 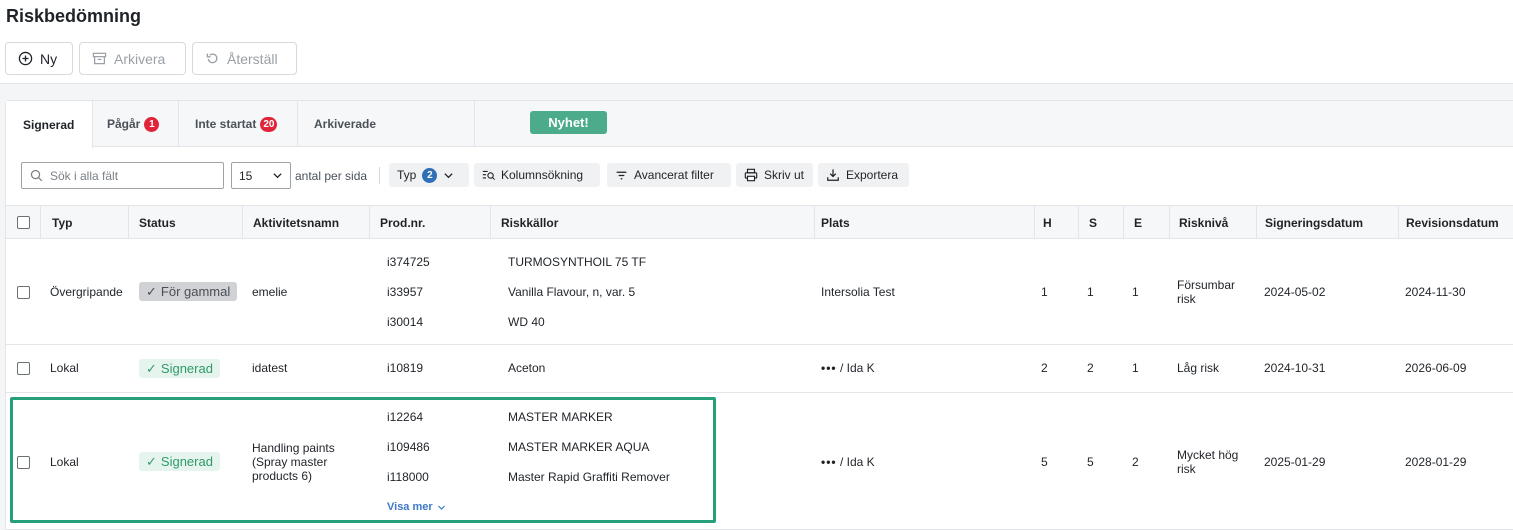 I want to click on column-header-activity: Aktivitetsnamn, so click(x=296, y=222).